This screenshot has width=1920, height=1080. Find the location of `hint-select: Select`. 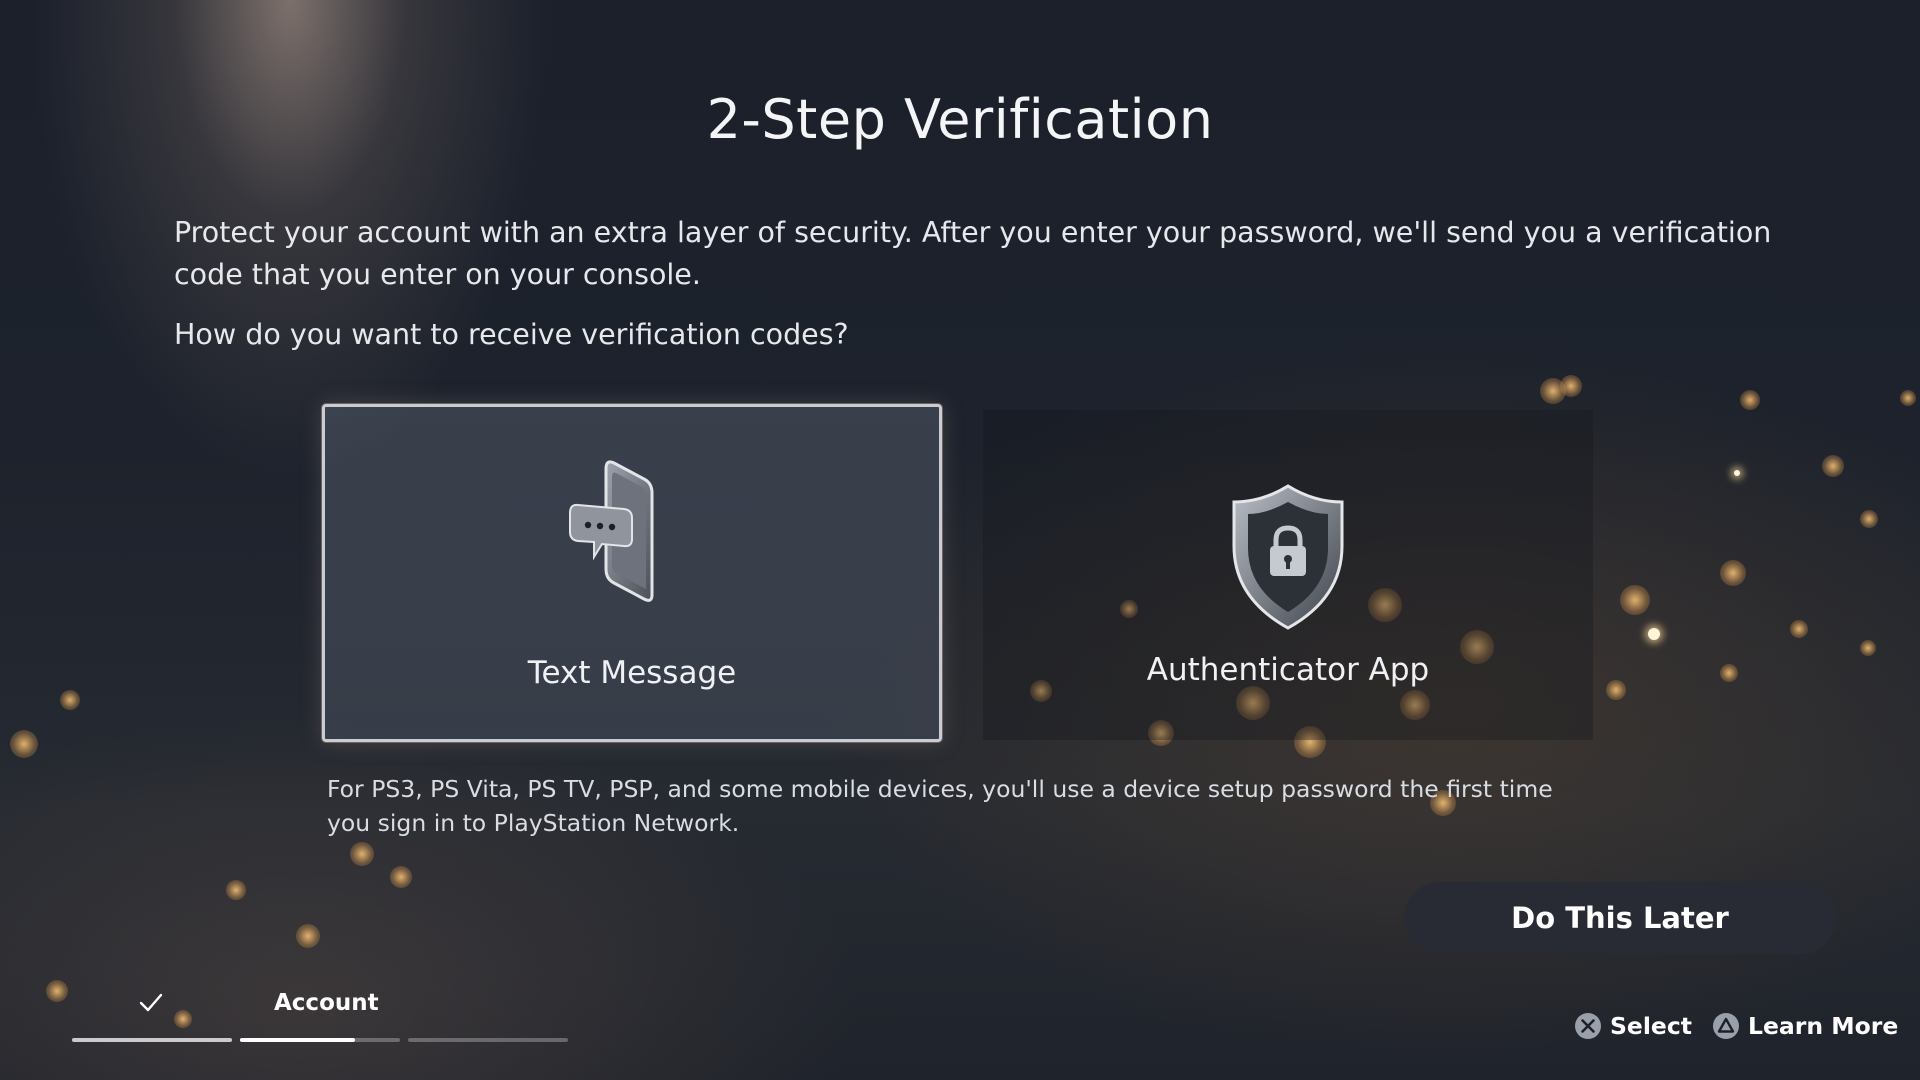

hint-select: Select is located at coordinates (1633, 1026).